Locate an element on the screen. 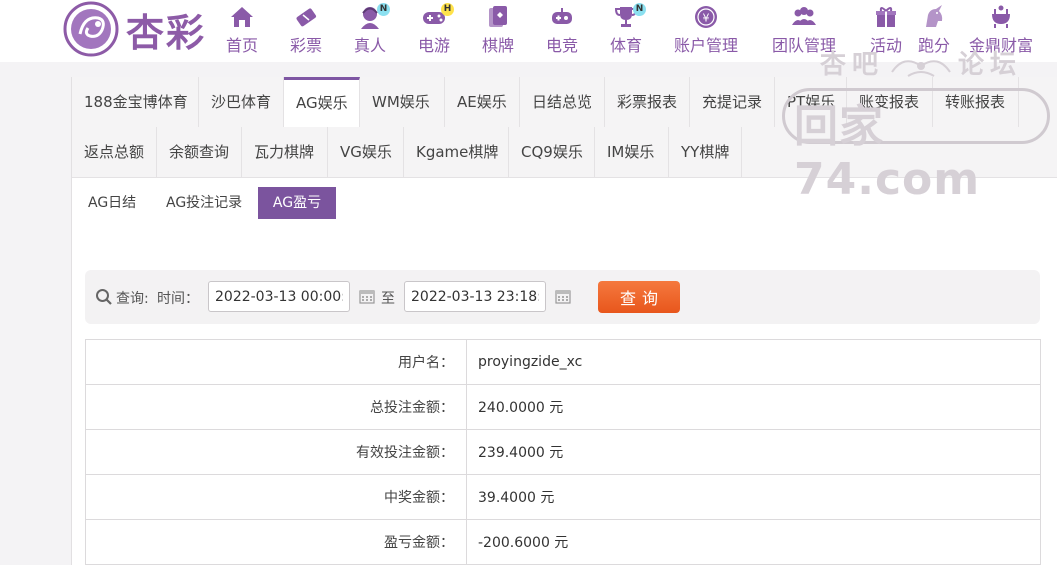 This screenshot has height=565, width=1057. start-time-input is located at coordinates (279, 296).